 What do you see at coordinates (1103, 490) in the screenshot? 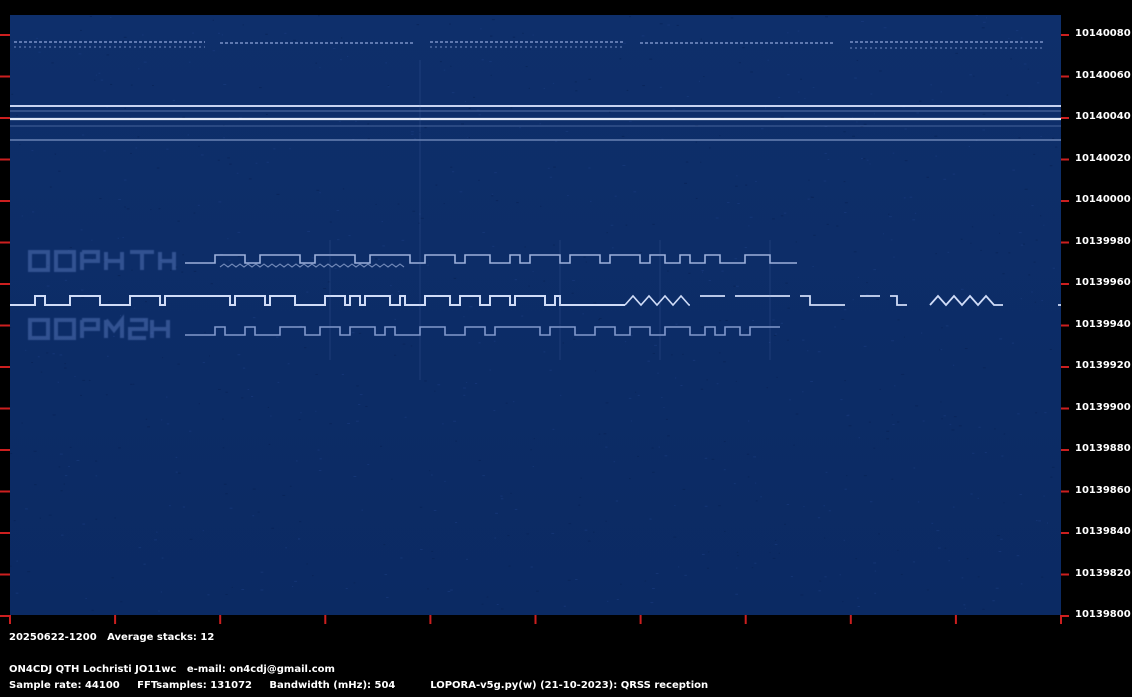
I see `frequency-tick-label: 10139860` at bounding box center [1103, 490].